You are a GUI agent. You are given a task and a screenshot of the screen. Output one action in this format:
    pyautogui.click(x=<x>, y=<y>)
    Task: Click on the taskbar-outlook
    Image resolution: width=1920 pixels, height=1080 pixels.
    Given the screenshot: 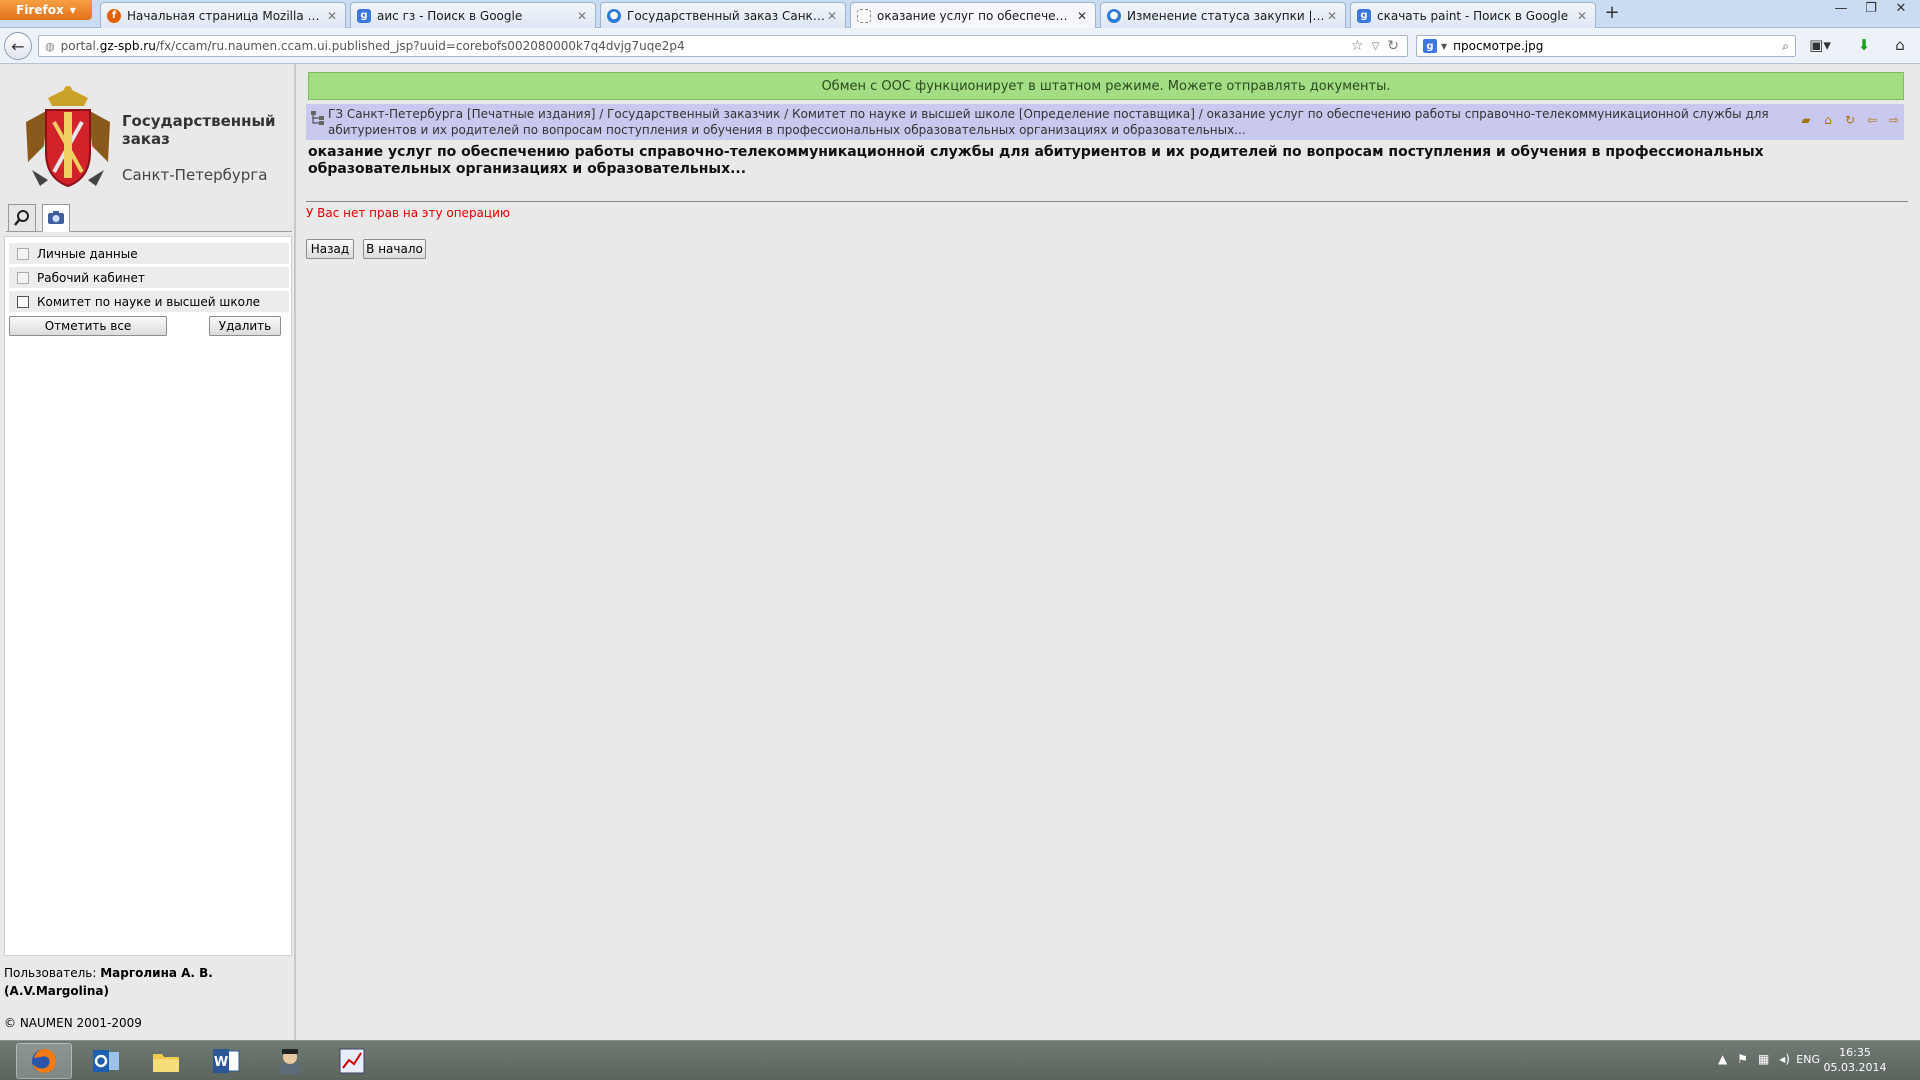 What is the action you would take?
    pyautogui.click(x=106, y=1061)
    